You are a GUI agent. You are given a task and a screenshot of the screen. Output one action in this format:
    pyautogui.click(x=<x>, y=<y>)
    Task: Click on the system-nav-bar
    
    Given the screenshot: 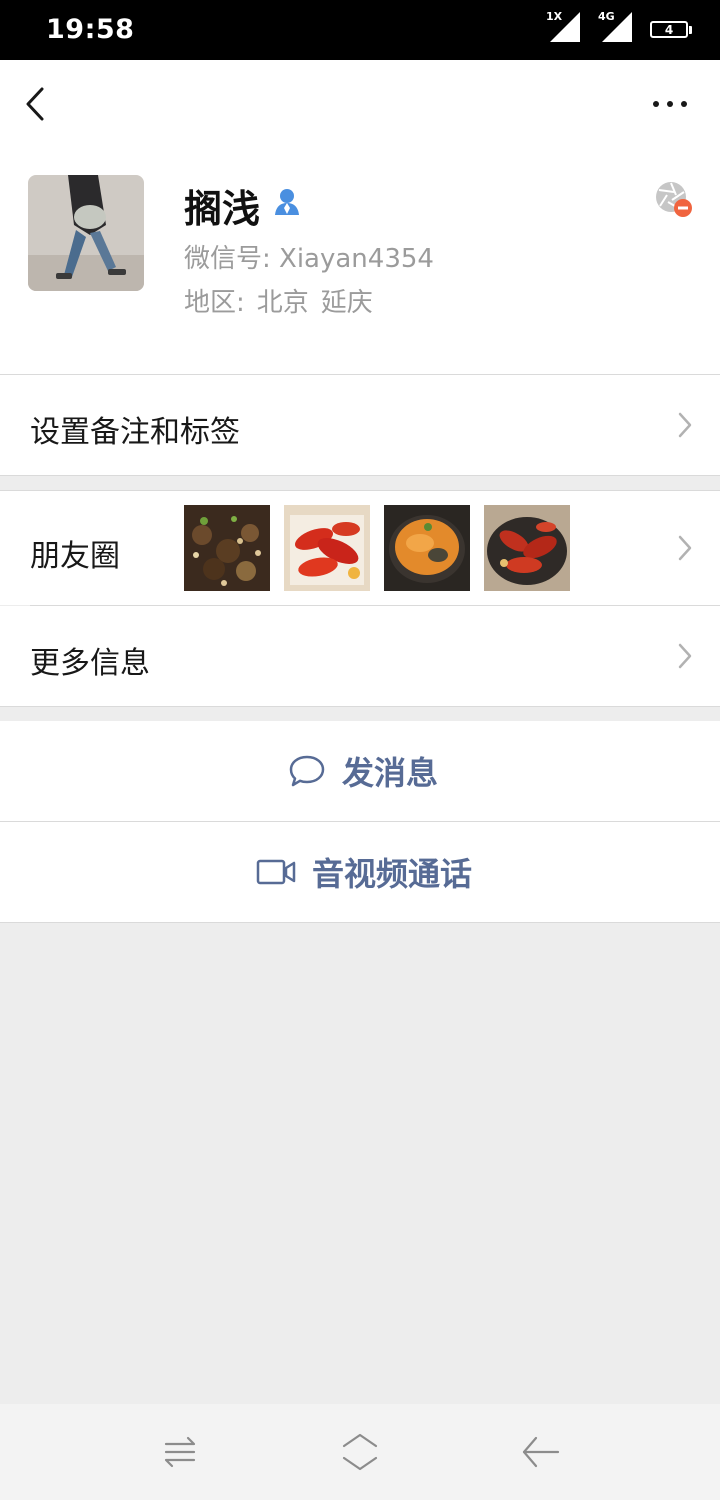 What is the action you would take?
    pyautogui.click(x=360, y=1452)
    